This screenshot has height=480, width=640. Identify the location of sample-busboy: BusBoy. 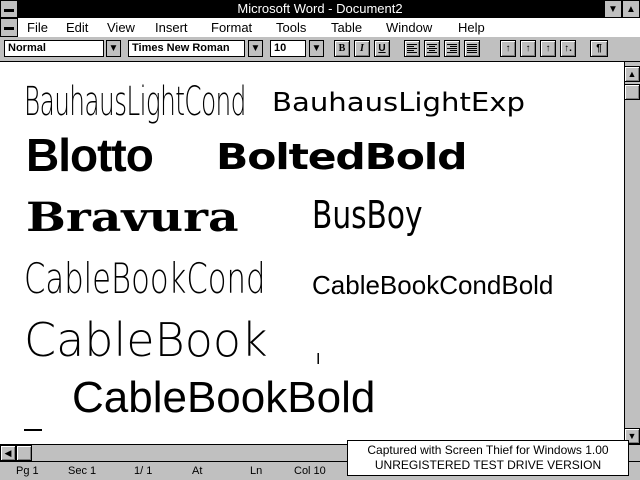
(367, 215).